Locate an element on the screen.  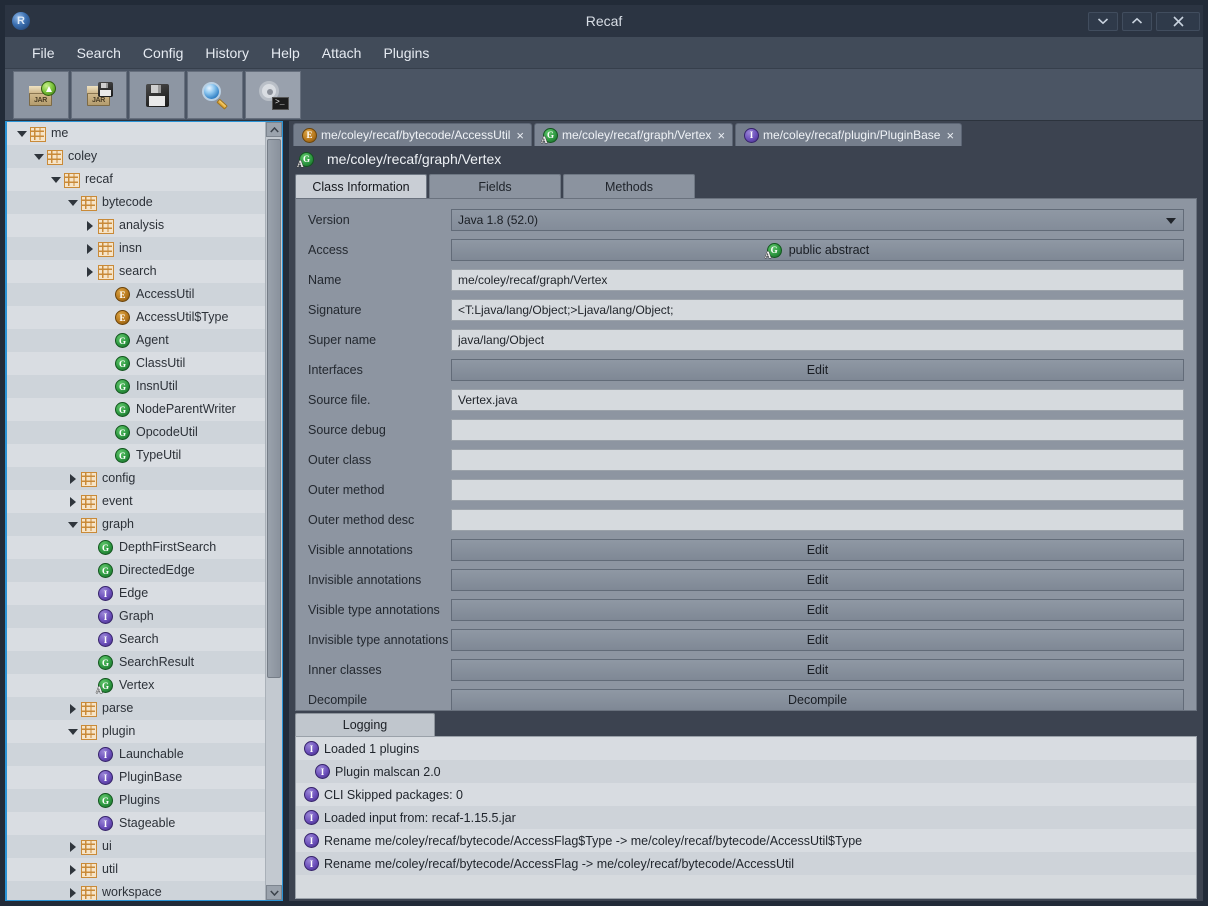
save-jar-button is located at coordinates (99, 94).